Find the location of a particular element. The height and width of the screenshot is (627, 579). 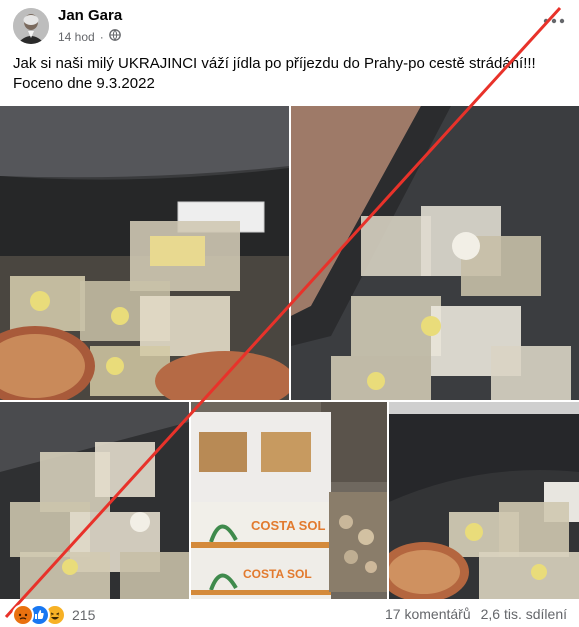

post-stats: 17 komentářů 2,6 tis. sdílení is located at coordinates (476, 614).